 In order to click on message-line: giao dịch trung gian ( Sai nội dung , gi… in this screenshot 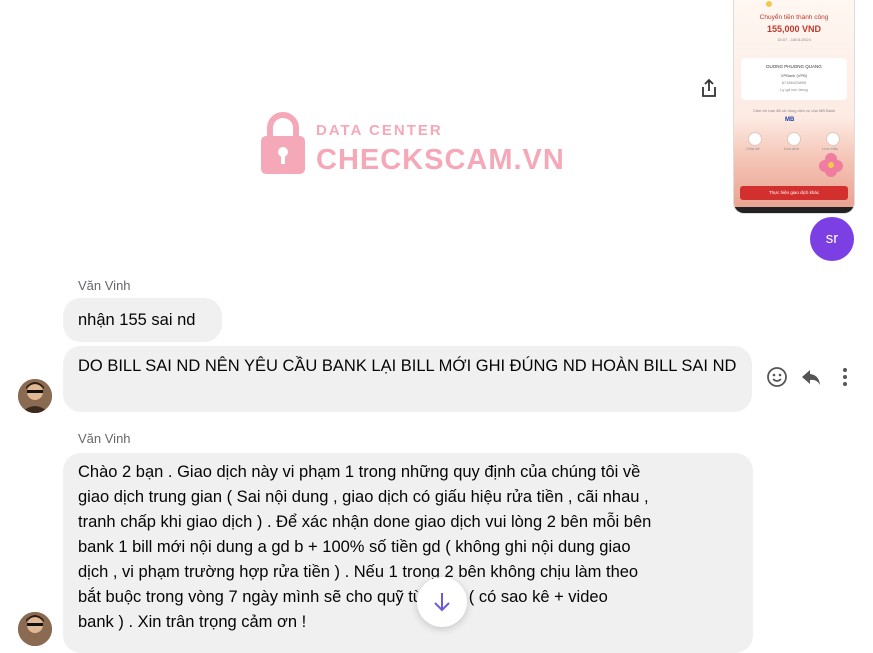, I will do `click(363, 497)`.